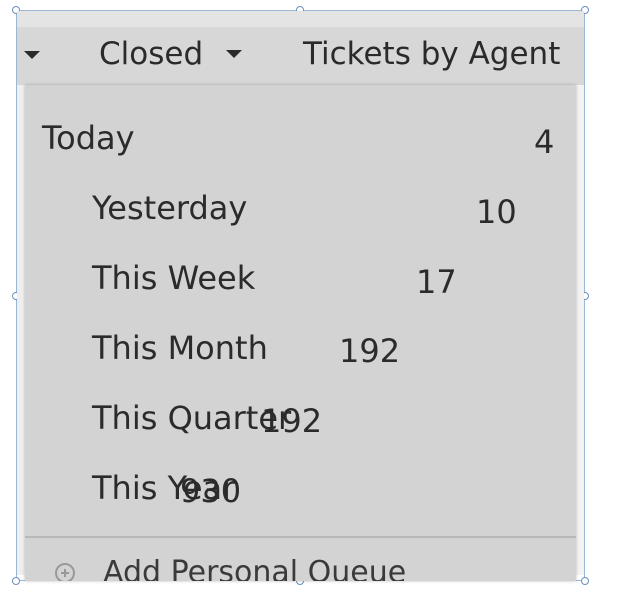 This screenshot has height=594, width=642. I want to click on background-page-left, so click(21, 330).